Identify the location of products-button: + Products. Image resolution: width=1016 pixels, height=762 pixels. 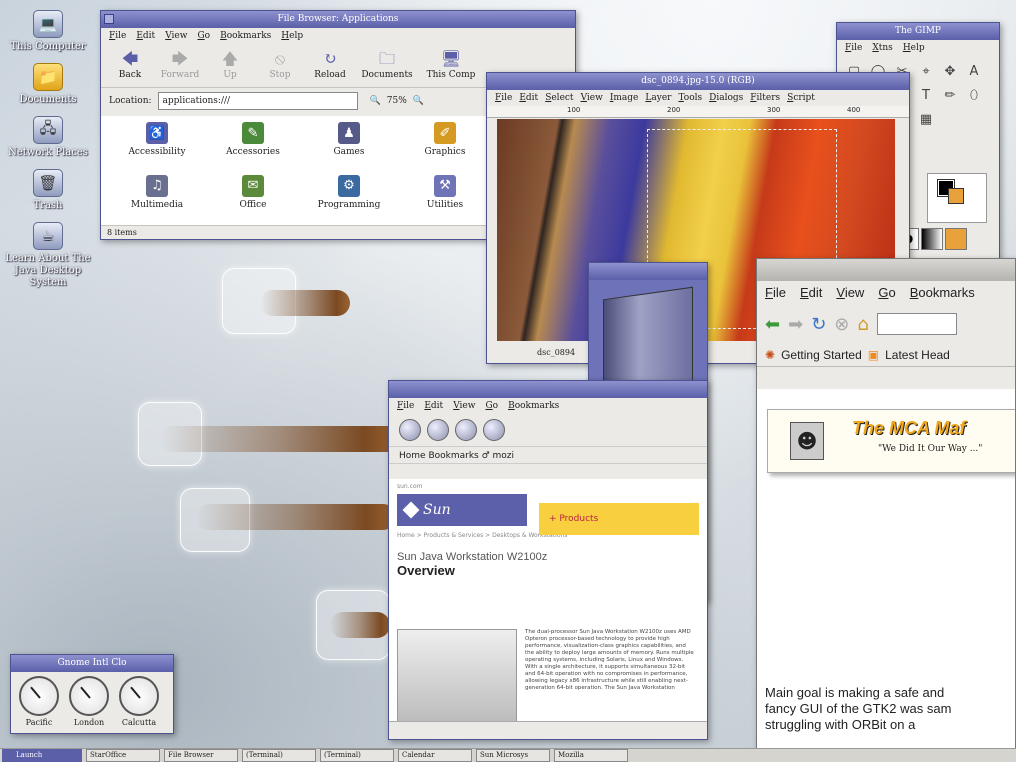
(619, 519).